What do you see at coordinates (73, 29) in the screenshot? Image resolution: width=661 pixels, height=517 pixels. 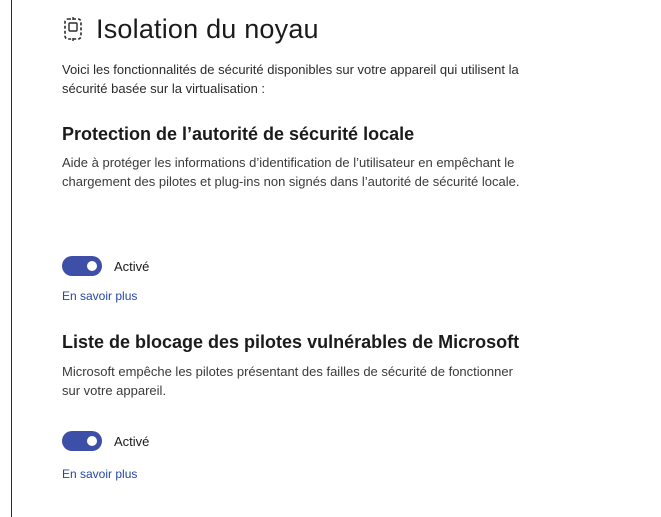 I see `chip-icon` at bounding box center [73, 29].